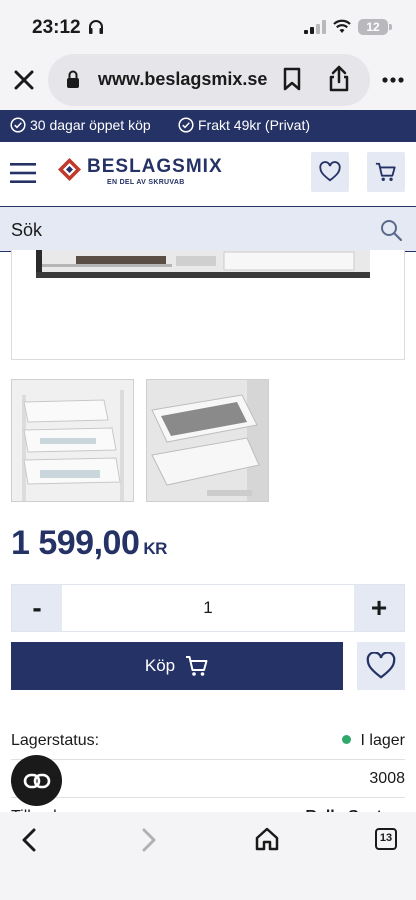 The height and width of the screenshot is (900, 416). I want to click on thumbnail-drawers-image, so click(72, 440).